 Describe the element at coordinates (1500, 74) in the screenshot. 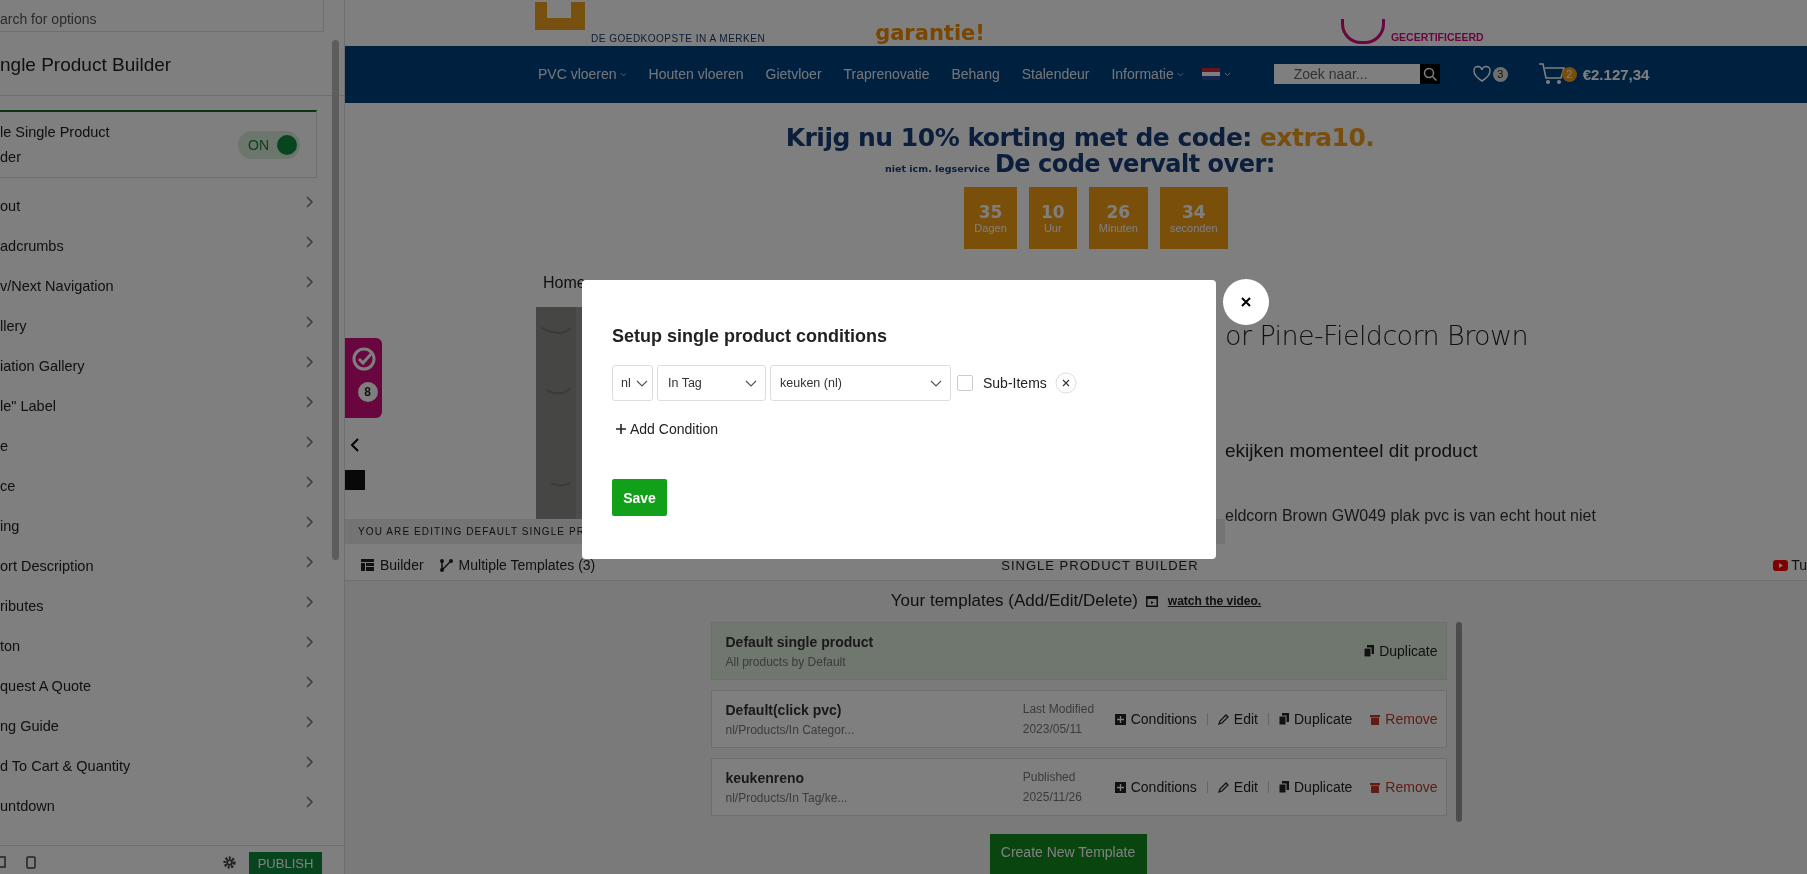

I see `wishlist-count: 3` at that location.